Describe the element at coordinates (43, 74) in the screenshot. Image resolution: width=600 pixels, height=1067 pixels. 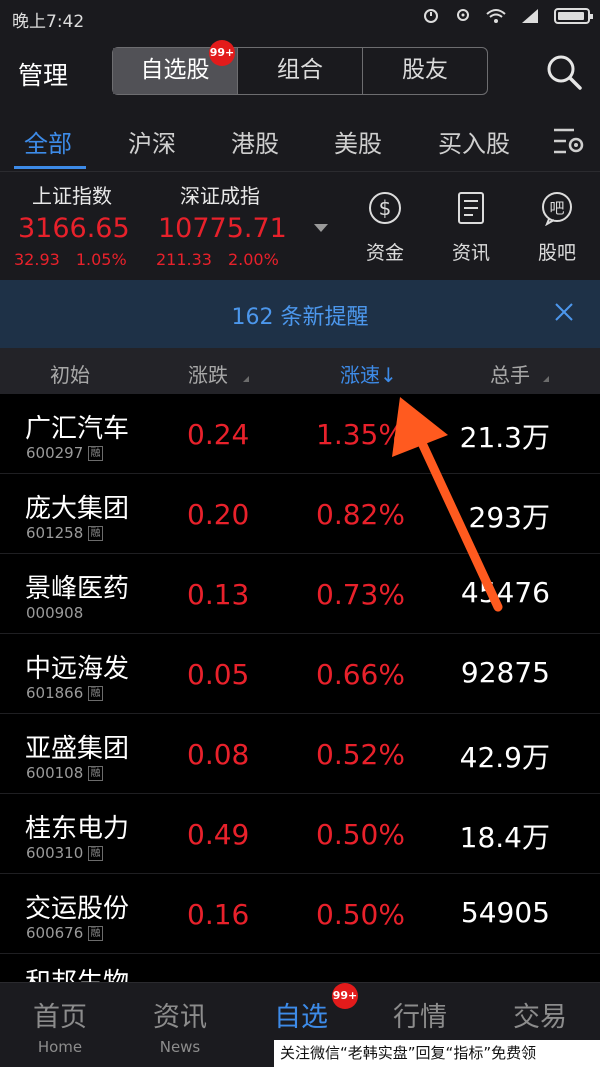
I see `manage-button: 管理` at that location.